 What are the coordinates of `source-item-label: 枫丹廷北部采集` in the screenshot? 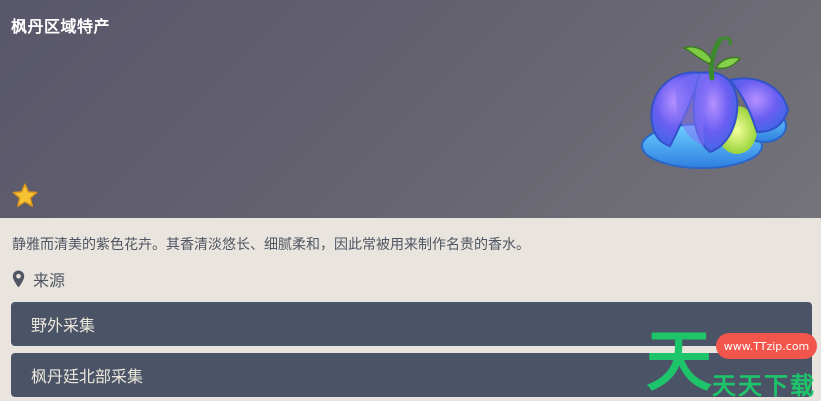 It's located at (87, 376).